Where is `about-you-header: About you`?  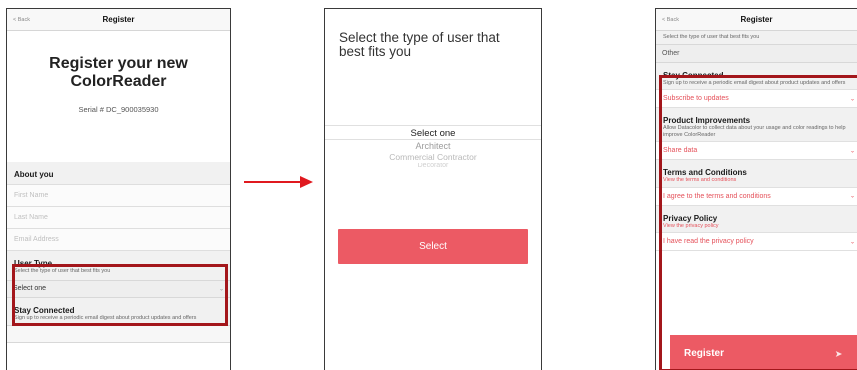
about-you-header: About you is located at coordinates (118, 173).